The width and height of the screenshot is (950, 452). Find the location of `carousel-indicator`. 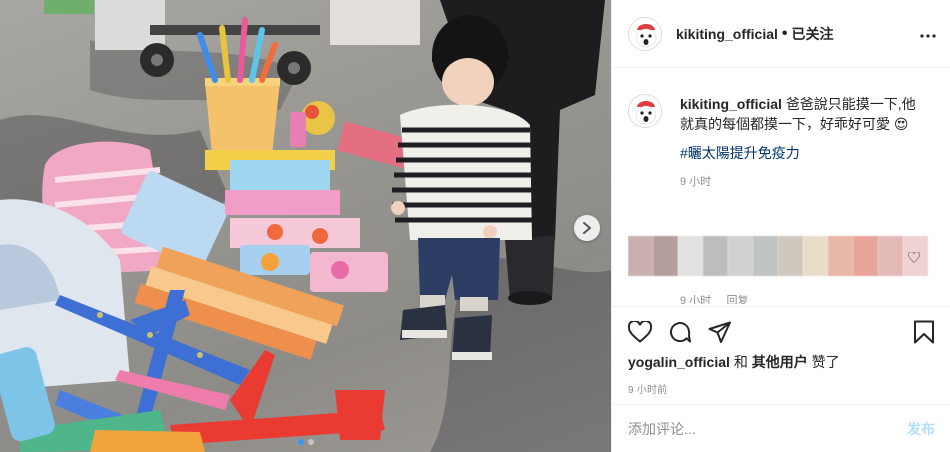

carousel-indicator is located at coordinates (305, 442).